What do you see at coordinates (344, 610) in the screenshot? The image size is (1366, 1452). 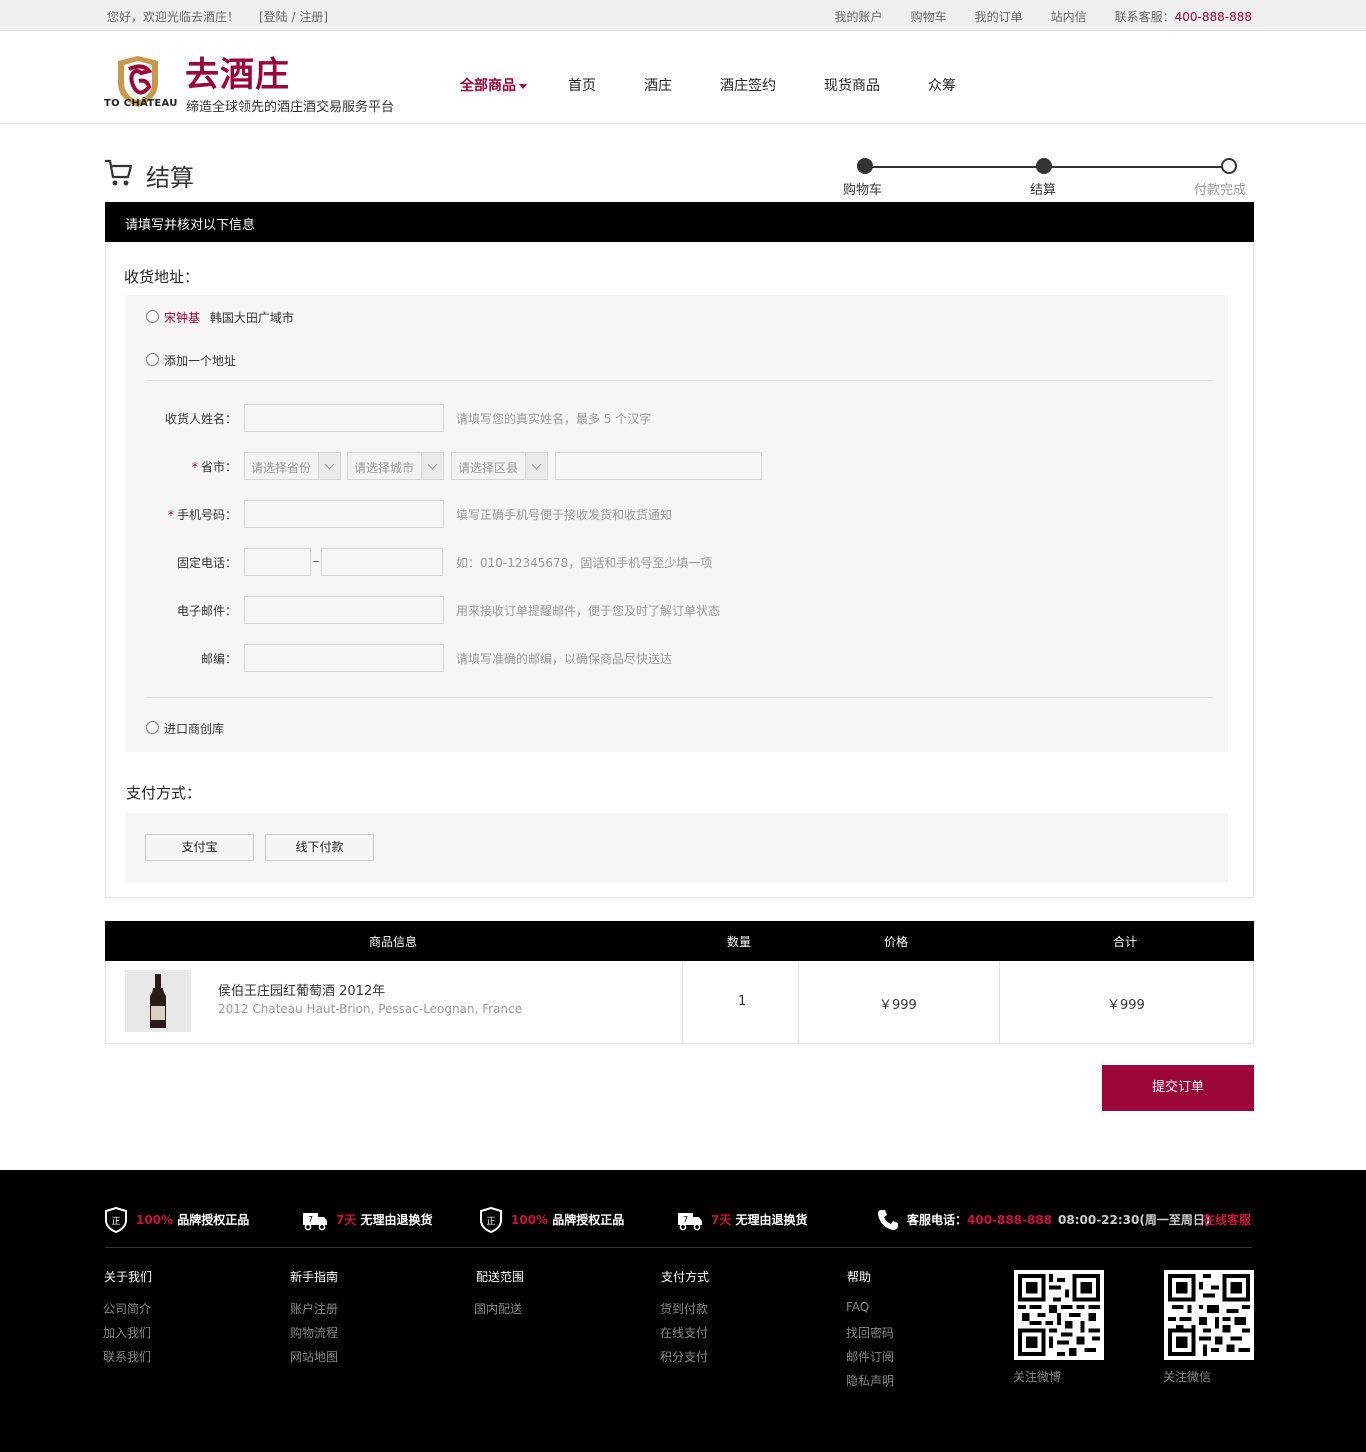 I see `email-input` at bounding box center [344, 610].